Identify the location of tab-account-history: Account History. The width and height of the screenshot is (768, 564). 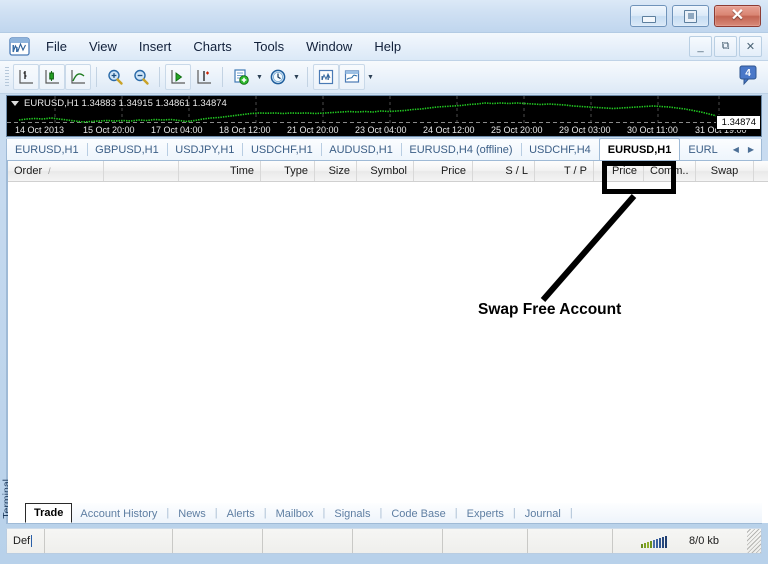
(118, 513).